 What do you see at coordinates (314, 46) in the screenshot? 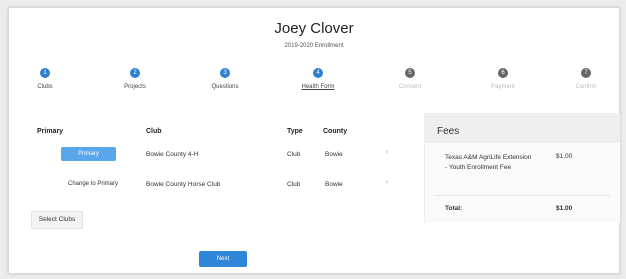
I see `enrollment-year: 2019-2020 Enrollment` at bounding box center [314, 46].